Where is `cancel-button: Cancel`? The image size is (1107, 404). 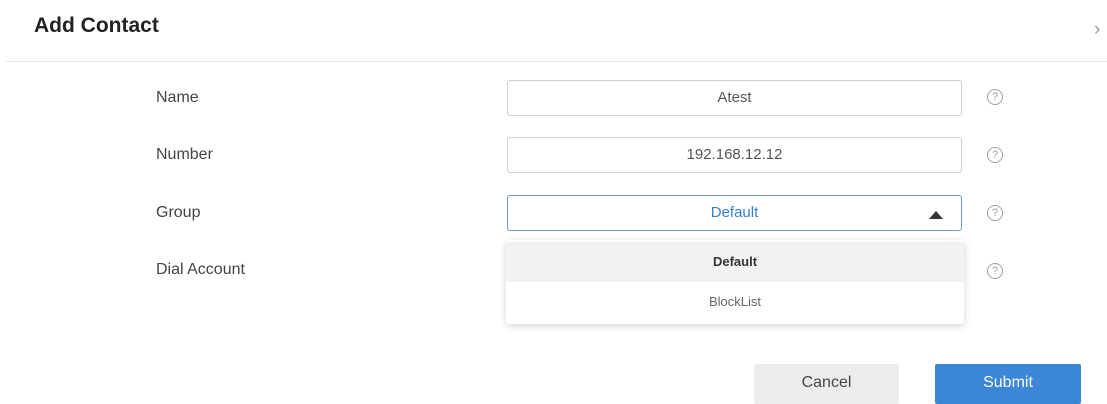
cancel-button: Cancel is located at coordinates (826, 384).